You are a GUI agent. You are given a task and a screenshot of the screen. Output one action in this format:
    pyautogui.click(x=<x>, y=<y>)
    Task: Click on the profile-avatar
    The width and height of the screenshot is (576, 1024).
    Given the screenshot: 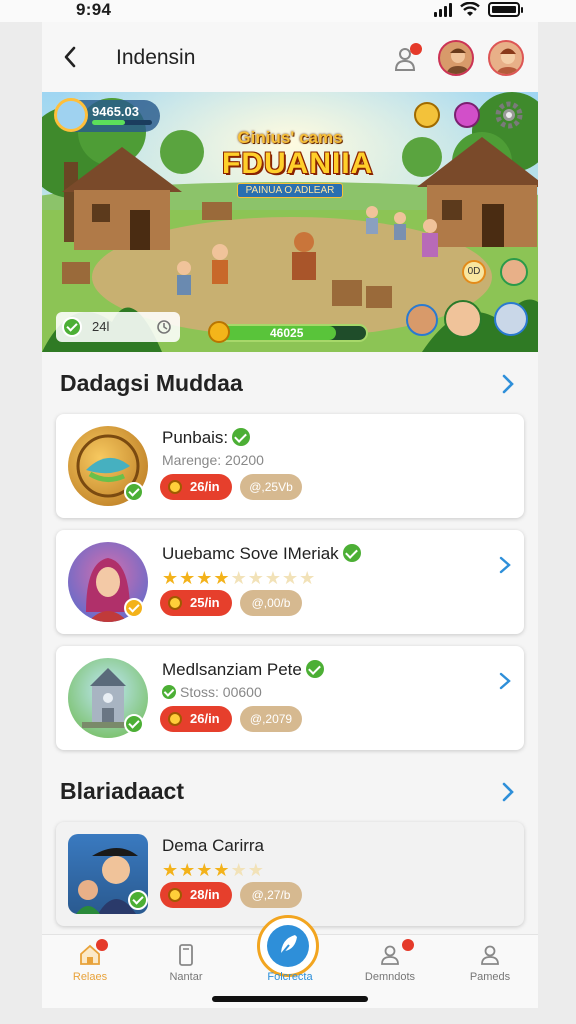 What is the action you would take?
    pyautogui.click(x=506, y=58)
    